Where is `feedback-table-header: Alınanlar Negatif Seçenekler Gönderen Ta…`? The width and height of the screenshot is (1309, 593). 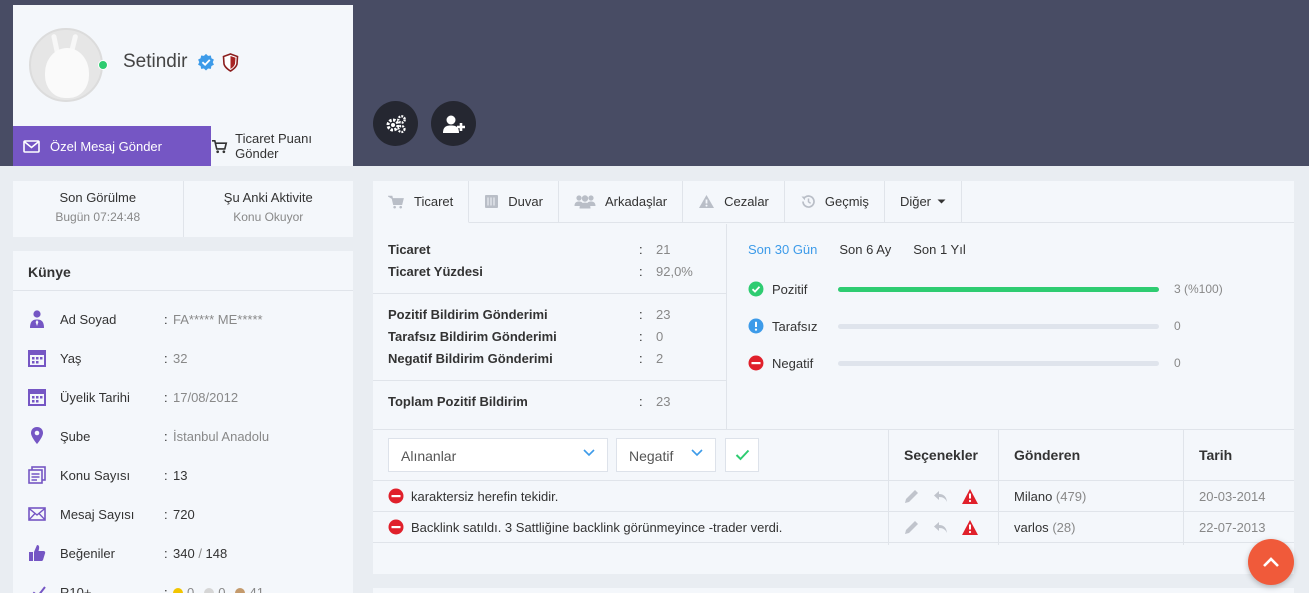 feedback-table-header: Alınanlar Negatif Seçenekler Gönderen Ta… is located at coordinates (833, 455).